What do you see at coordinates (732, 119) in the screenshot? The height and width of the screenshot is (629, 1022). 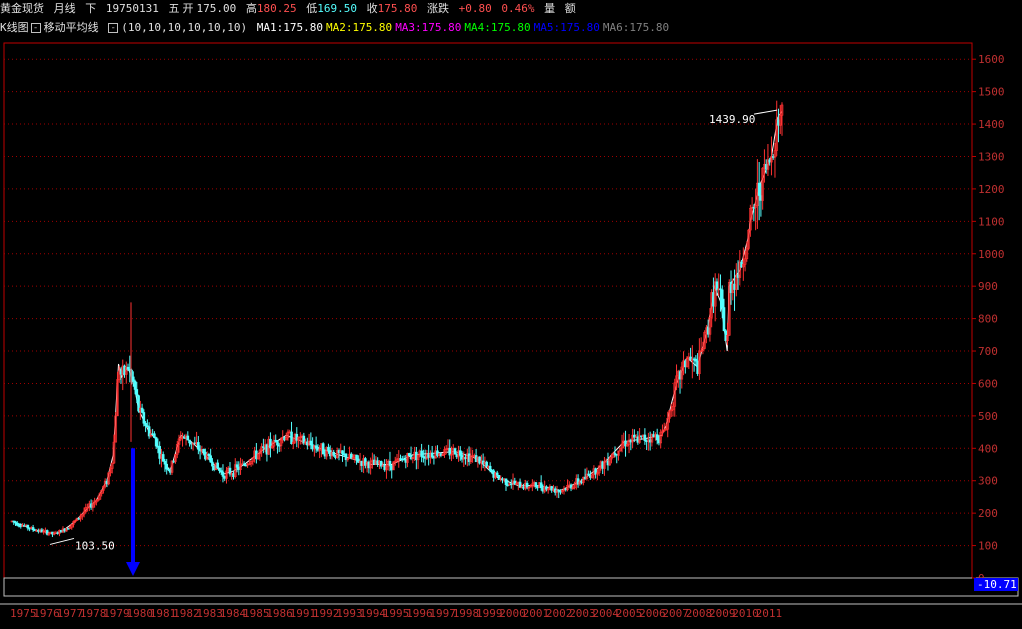 I see `high-annotation: 1439.90` at bounding box center [732, 119].